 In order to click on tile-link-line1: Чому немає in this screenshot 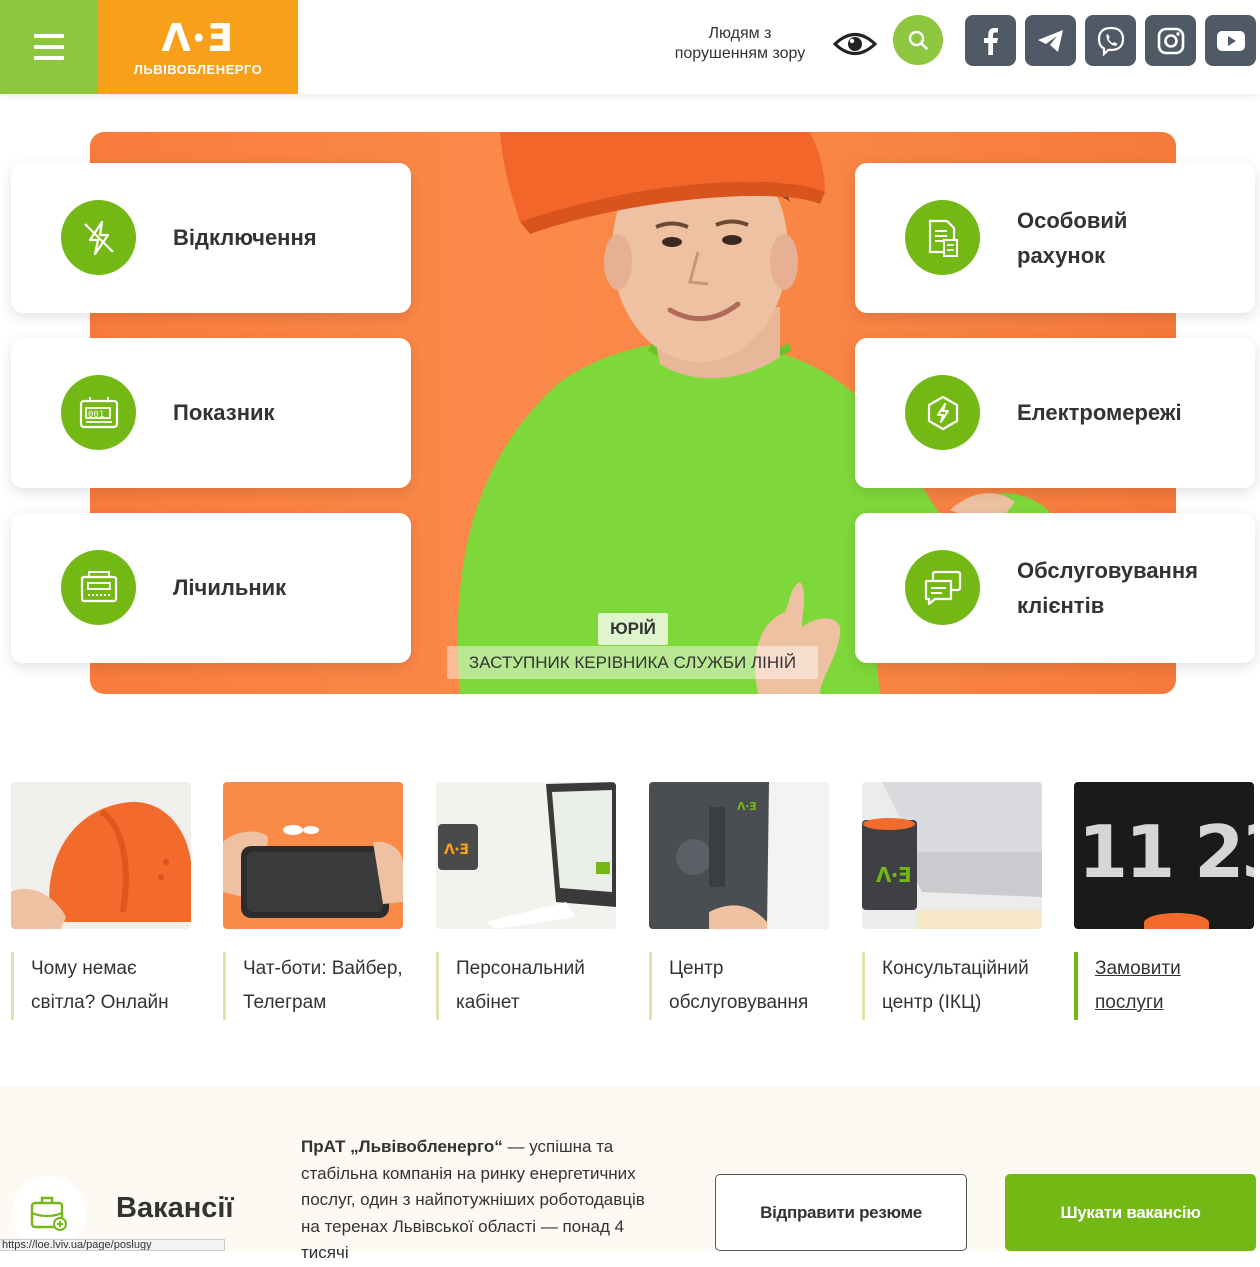, I will do `click(84, 968)`.